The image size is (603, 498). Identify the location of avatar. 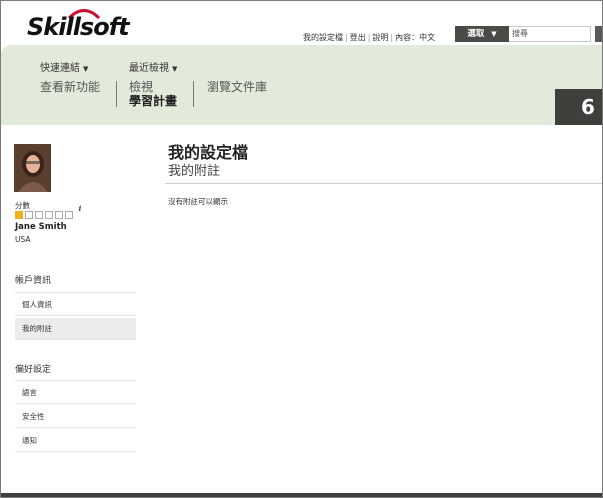
(32, 168).